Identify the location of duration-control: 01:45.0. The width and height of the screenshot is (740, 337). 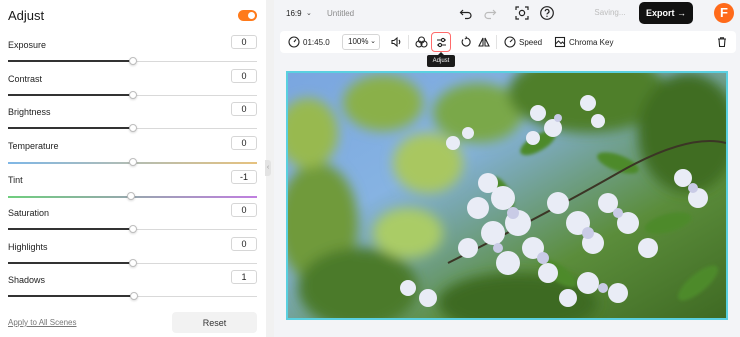
(309, 42).